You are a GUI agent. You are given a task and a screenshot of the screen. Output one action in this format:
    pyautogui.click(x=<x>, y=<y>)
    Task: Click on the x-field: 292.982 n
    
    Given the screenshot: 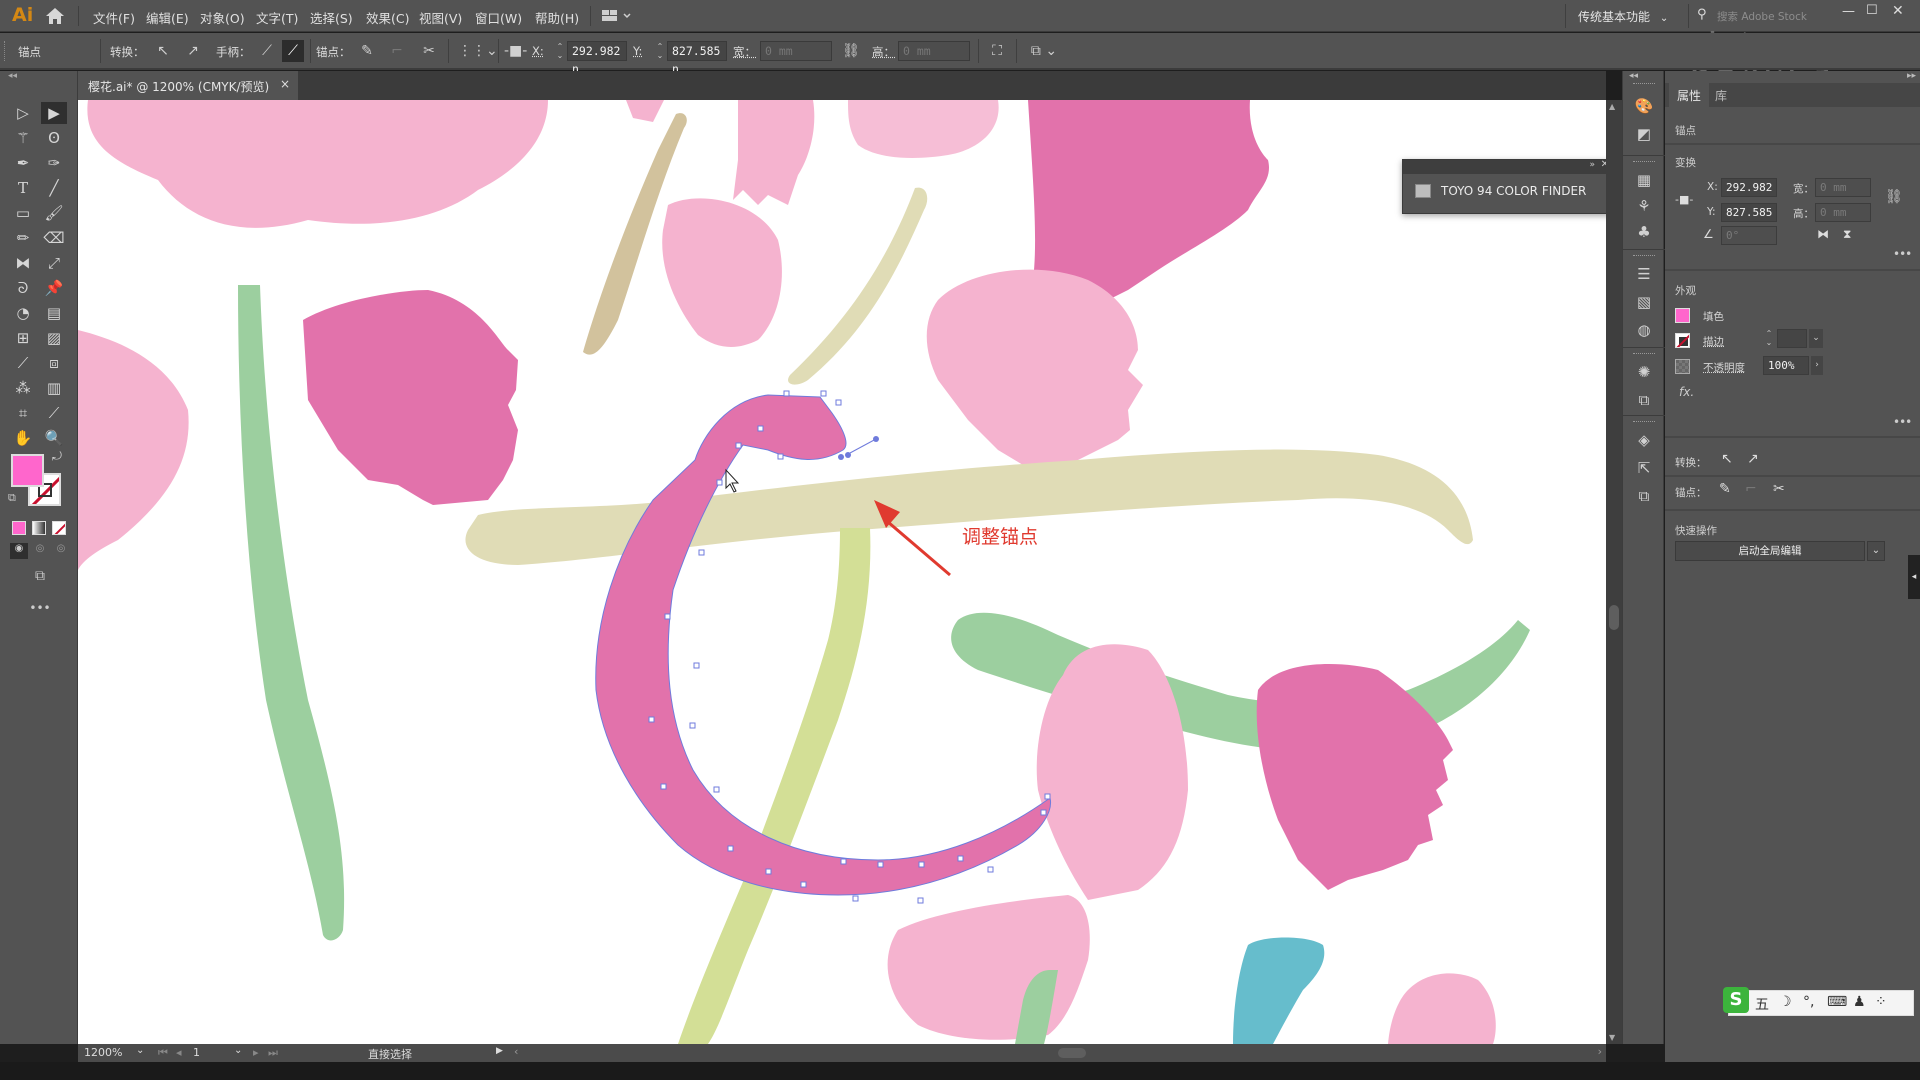 What is the action you would take?
    pyautogui.click(x=597, y=58)
    